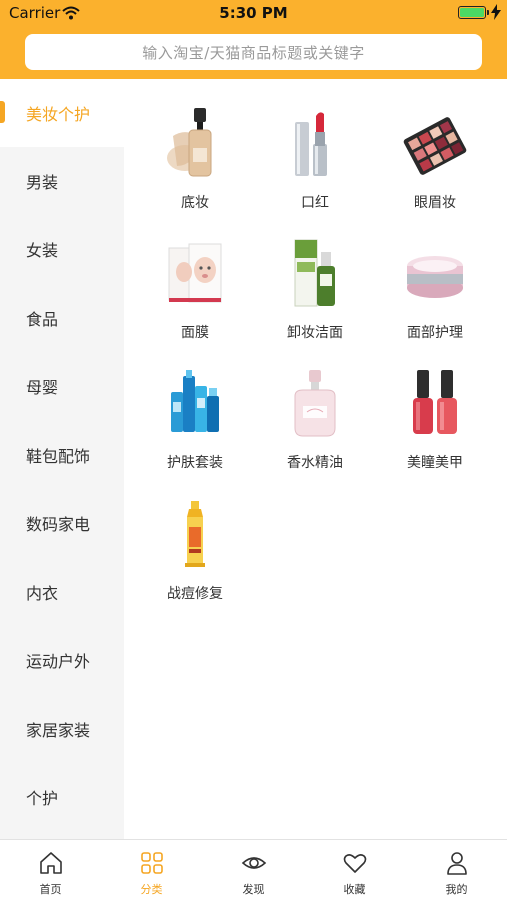  What do you see at coordinates (253, 889) in the screenshot?
I see `tab-label: 发现` at bounding box center [253, 889].